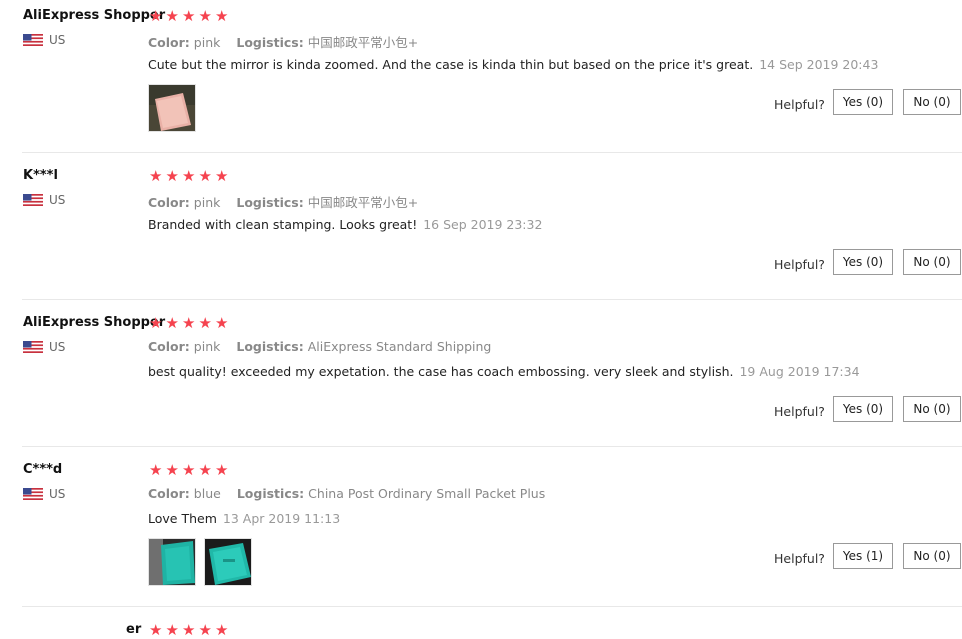 The height and width of the screenshot is (639, 962). Describe the element at coordinates (427, 493) in the screenshot. I see `logistics-value: China Post Ordinary Small Packet Plus` at that location.